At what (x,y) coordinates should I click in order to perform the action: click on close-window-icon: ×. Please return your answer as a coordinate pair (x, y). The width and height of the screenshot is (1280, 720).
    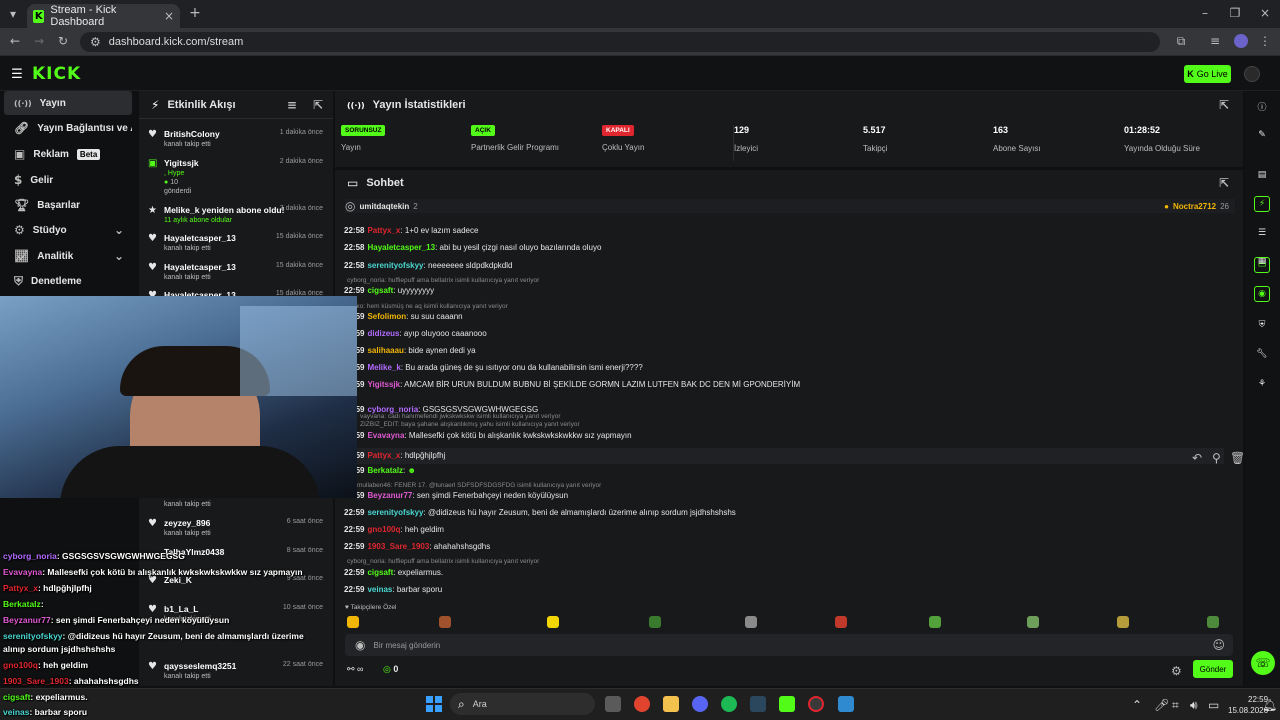
    Looking at the image, I should click on (1265, 13).